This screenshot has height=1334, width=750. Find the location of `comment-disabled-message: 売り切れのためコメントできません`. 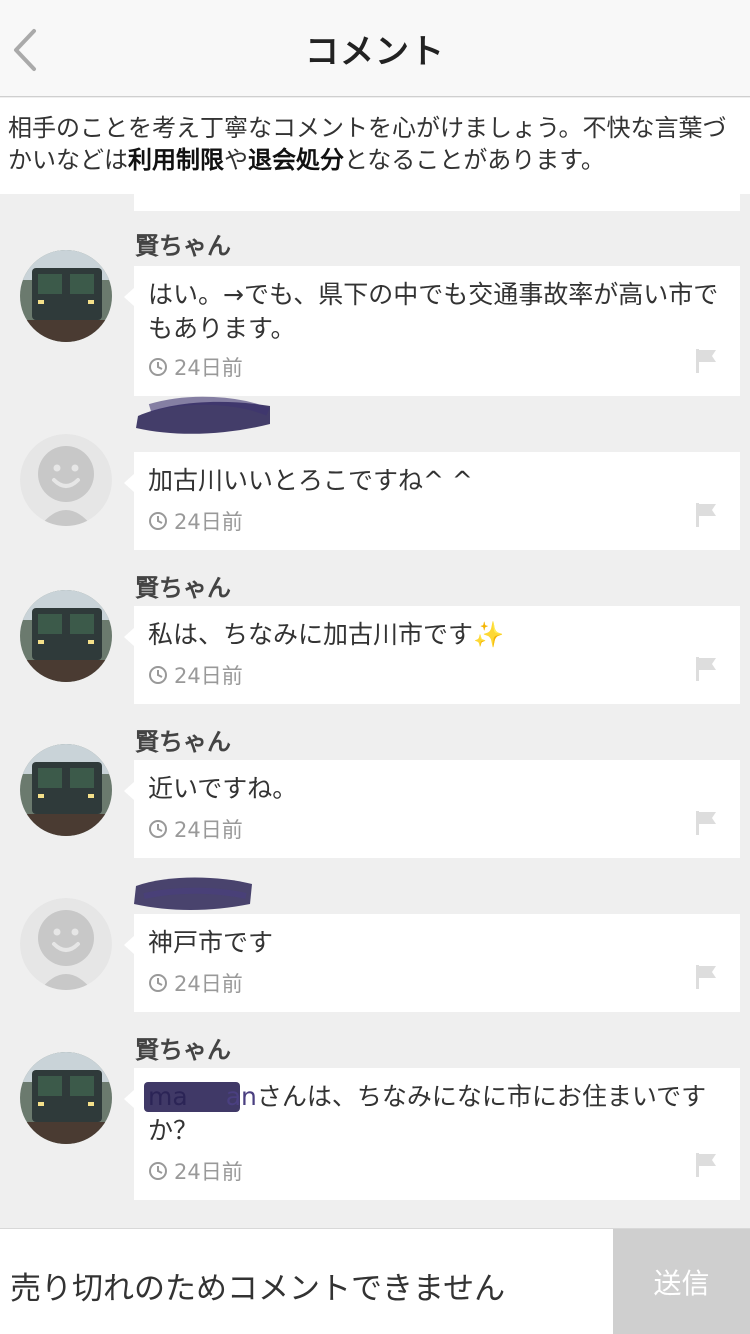

comment-disabled-message: 売り切れのためコメントできません is located at coordinates (258, 1289).